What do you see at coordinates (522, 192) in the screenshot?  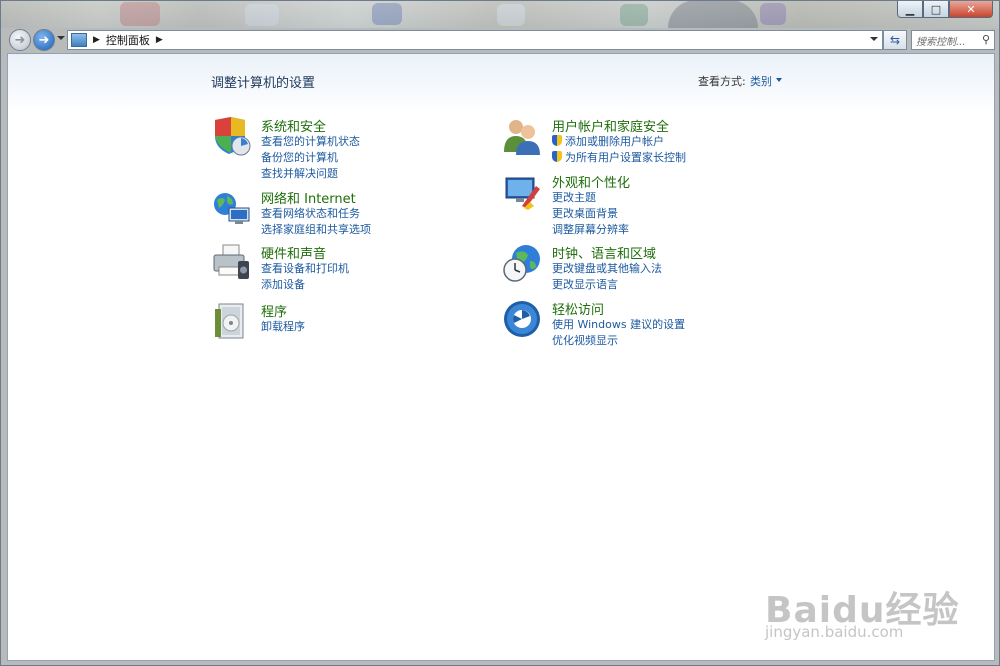 I see `appearance-icon` at bounding box center [522, 192].